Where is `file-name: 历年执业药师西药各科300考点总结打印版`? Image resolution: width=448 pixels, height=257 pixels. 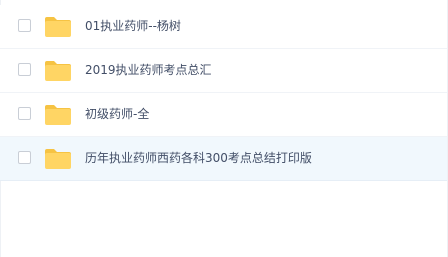
file-name: 历年执业药师西药各科300考点总结打印版 is located at coordinates (198, 158).